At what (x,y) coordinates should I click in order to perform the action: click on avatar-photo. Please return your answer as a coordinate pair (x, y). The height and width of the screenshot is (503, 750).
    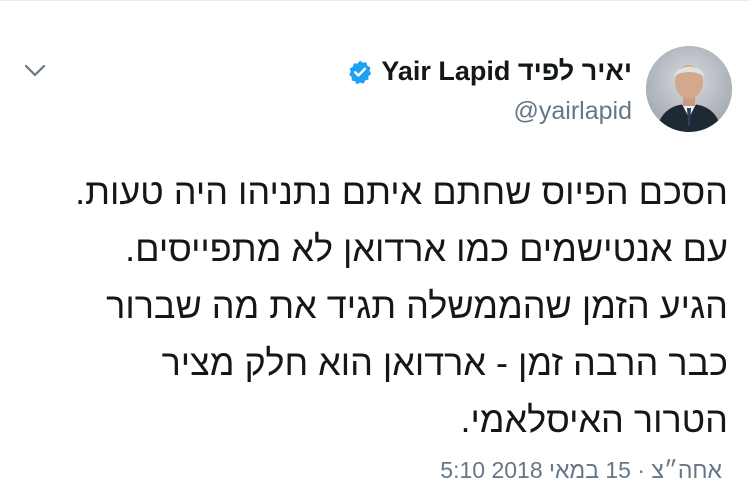
    Looking at the image, I should click on (689, 89).